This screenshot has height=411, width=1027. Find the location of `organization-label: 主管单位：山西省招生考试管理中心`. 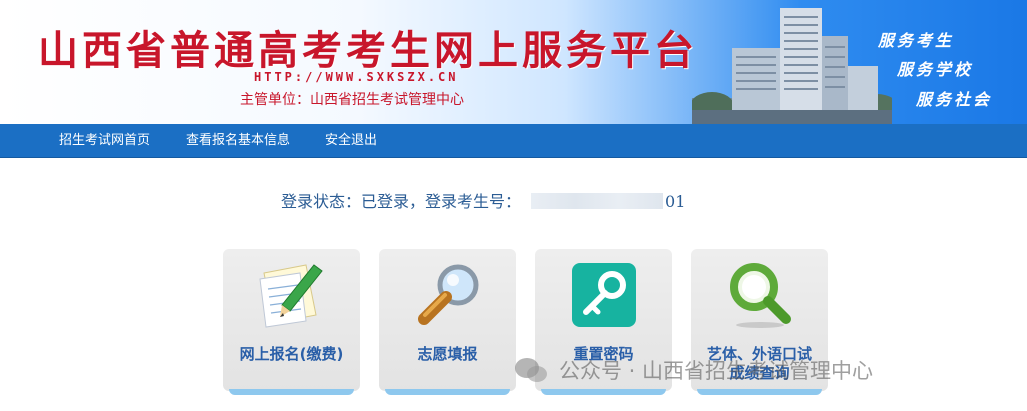

organization-label: 主管单位：山西省招生考试管理中心 is located at coordinates (352, 100).